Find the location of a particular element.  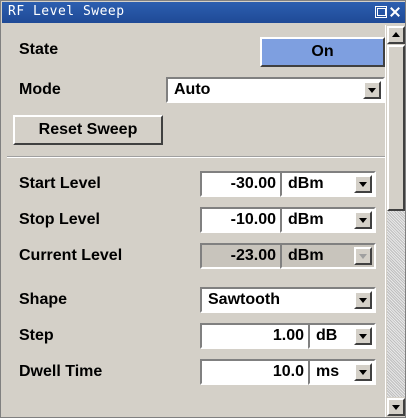

current-level-label: Current Level is located at coordinates (71, 255).